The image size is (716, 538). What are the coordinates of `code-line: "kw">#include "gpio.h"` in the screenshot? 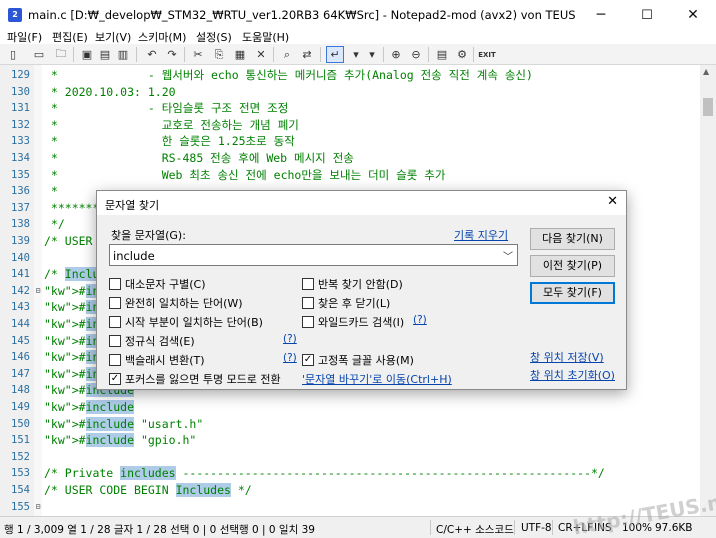 It's located at (120, 440).